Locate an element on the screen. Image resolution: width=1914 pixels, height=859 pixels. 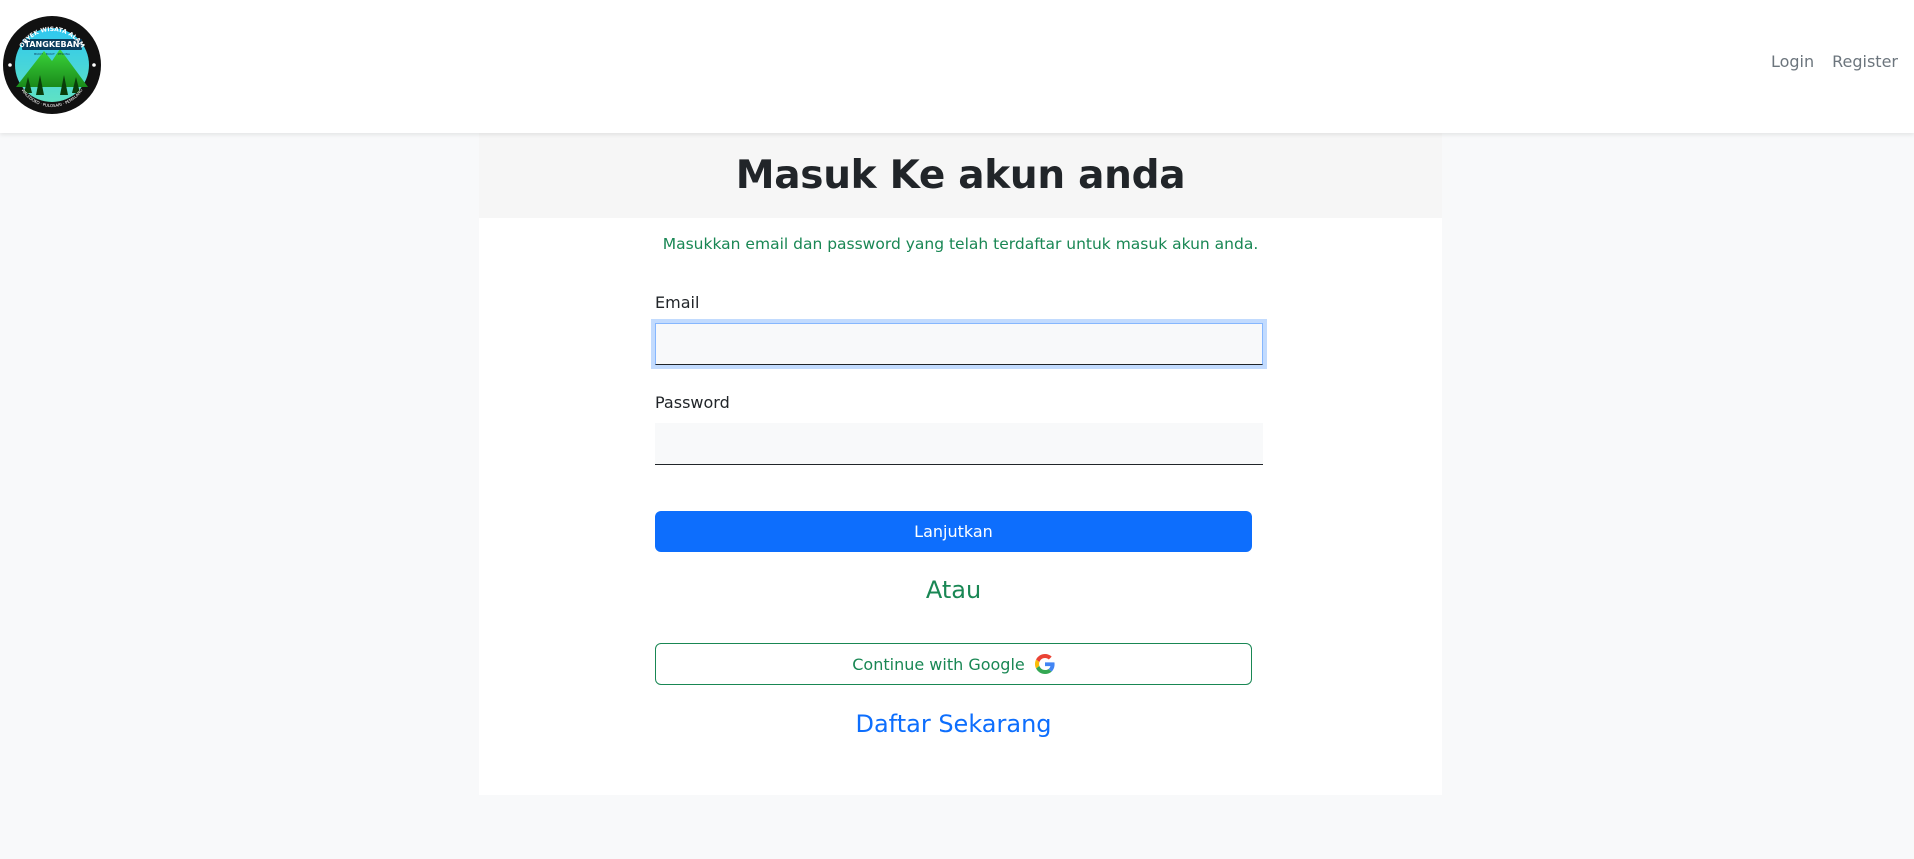
nav-links: Login Register is located at coordinates (1834, 61).